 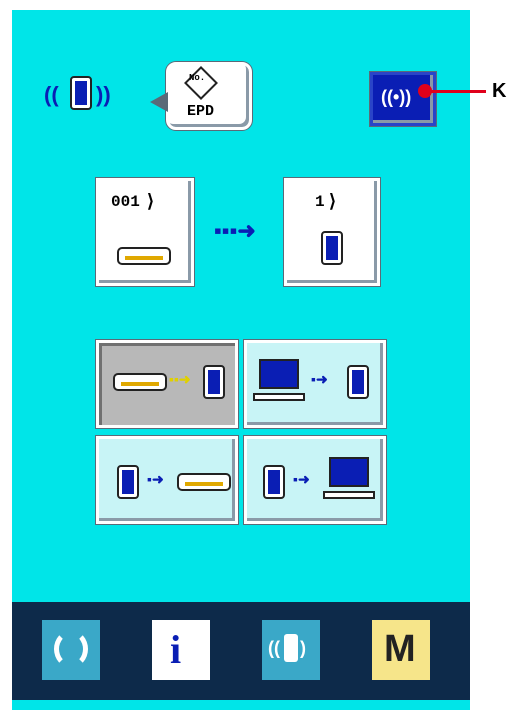 I want to click on source-number: 001, so click(x=125, y=202).